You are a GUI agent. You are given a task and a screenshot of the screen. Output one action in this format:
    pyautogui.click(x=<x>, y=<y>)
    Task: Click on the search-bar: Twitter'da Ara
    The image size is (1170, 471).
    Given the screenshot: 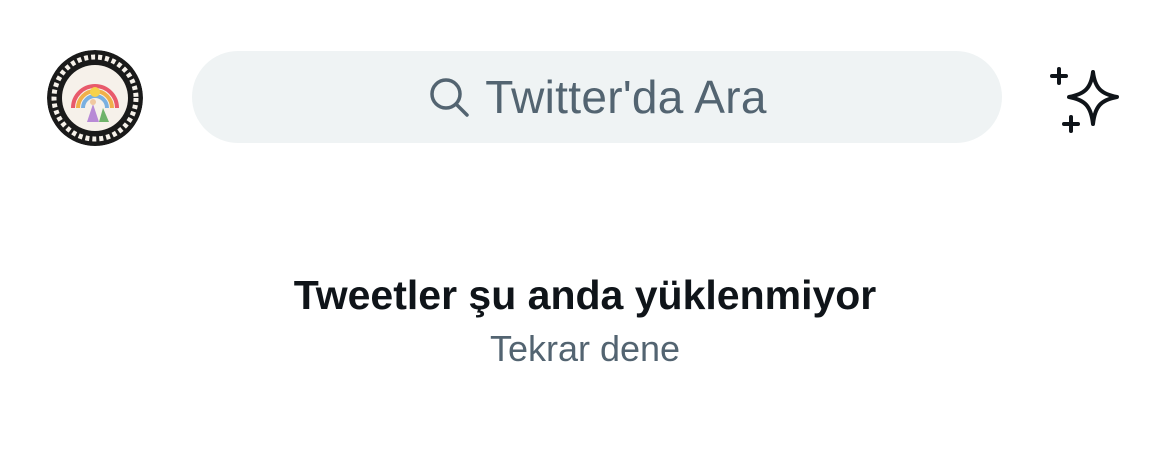 What is the action you would take?
    pyautogui.click(x=597, y=97)
    